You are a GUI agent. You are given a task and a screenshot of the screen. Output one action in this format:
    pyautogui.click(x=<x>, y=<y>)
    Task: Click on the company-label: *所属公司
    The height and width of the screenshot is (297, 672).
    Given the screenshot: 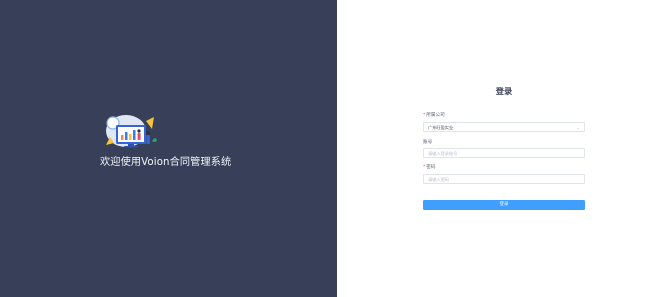 What is the action you would take?
    pyautogui.click(x=434, y=116)
    